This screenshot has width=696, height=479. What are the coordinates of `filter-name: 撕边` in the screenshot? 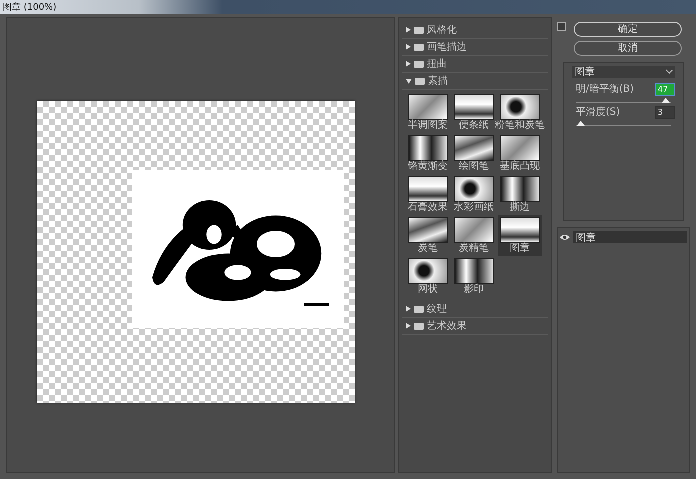 It's located at (520, 208).